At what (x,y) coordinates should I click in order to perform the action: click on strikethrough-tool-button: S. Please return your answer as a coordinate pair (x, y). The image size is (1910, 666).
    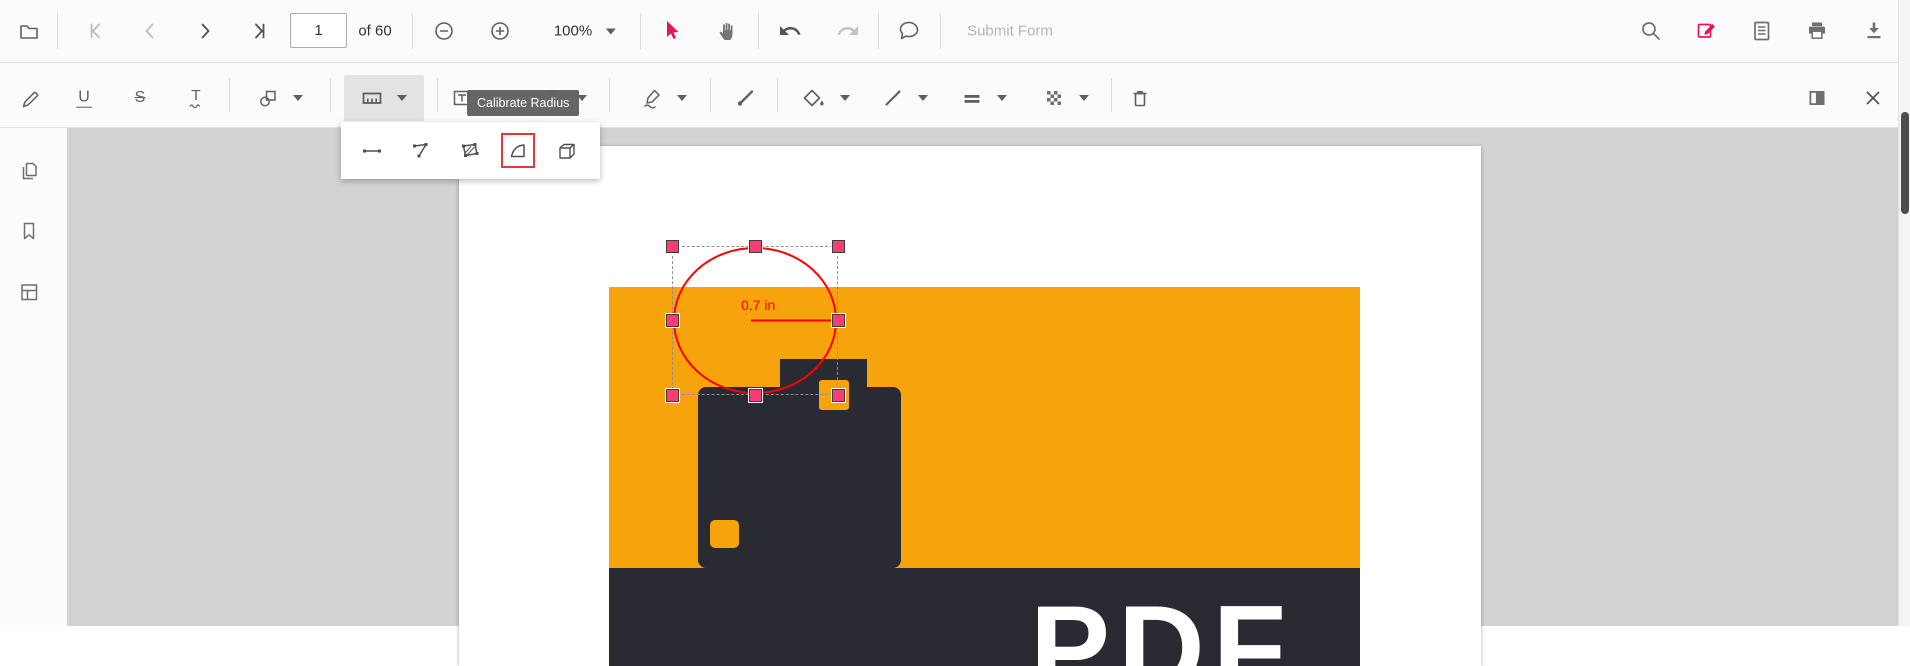
    Looking at the image, I should click on (140, 98).